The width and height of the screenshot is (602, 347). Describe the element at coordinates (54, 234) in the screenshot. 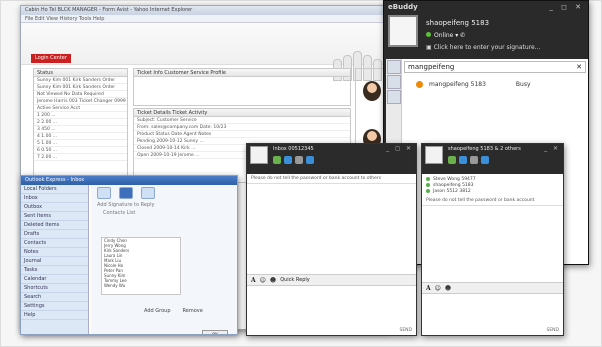

I see `sidebar-item: Drafts` at that location.